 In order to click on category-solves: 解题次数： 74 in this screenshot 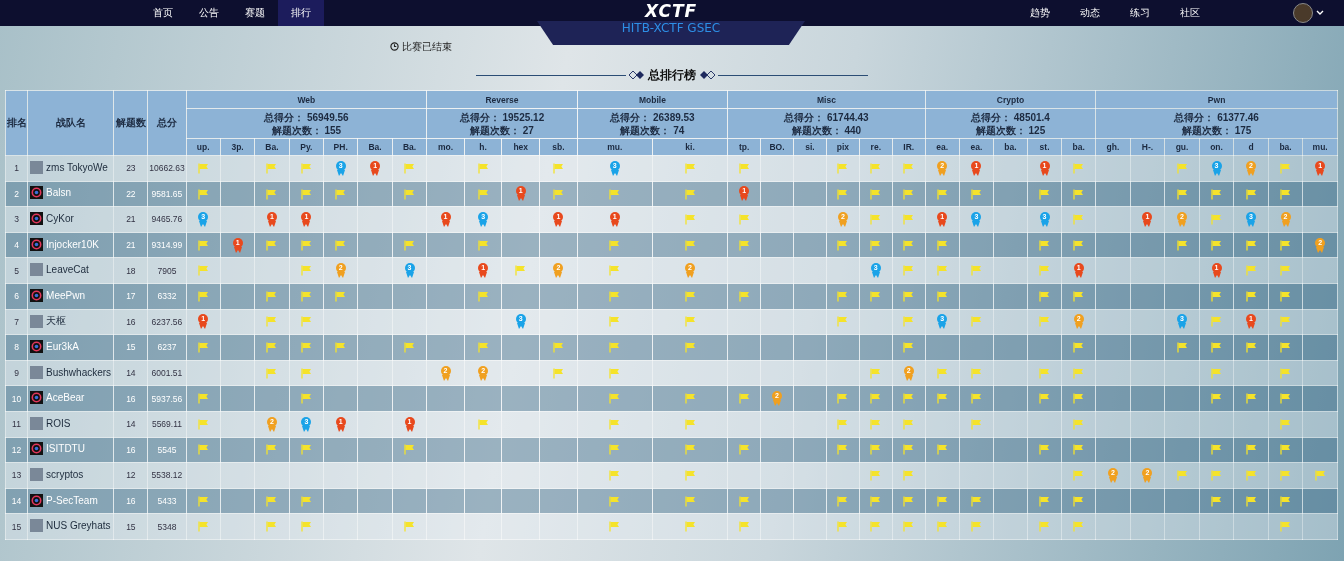, I will do `click(652, 130)`.